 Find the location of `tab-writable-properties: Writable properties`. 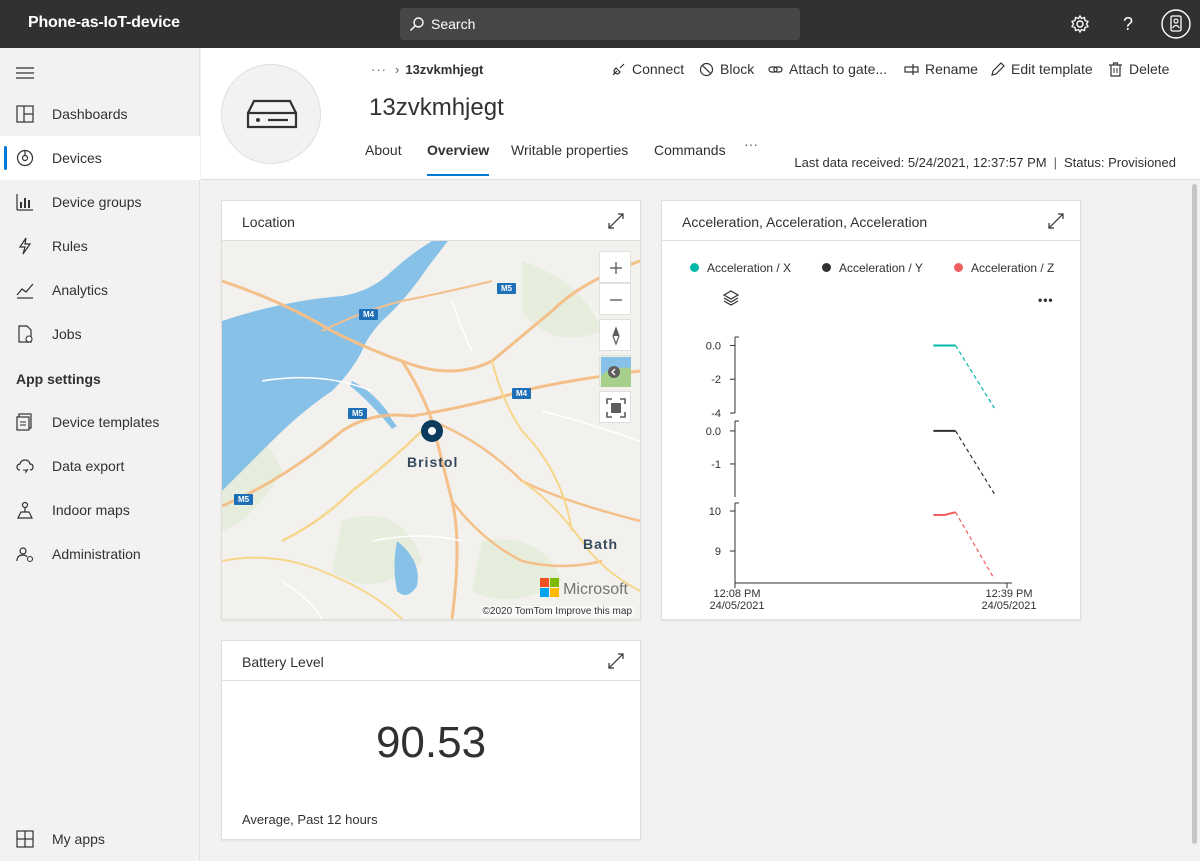

tab-writable-properties: Writable properties is located at coordinates (569, 159).